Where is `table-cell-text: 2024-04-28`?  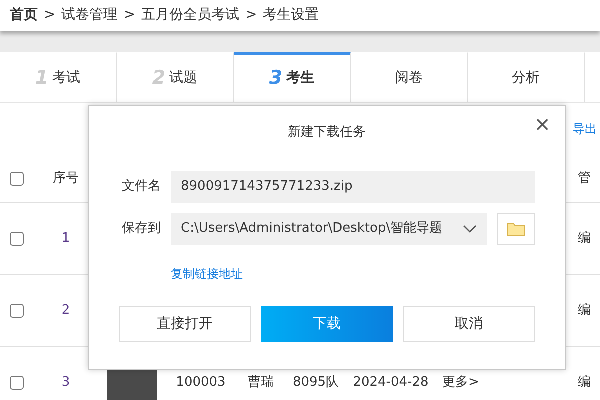
table-cell-text: 2024-04-28 is located at coordinates (391, 383).